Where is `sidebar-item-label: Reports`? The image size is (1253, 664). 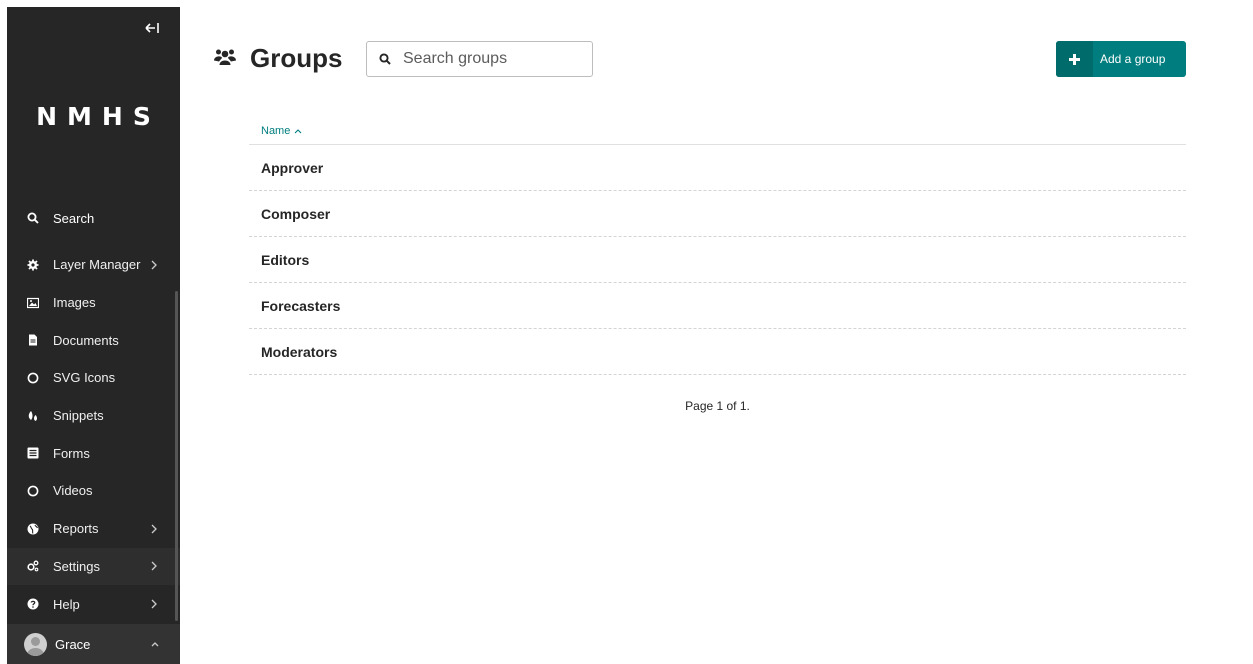 sidebar-item-label: Reports is located at coordinates (76, 529).